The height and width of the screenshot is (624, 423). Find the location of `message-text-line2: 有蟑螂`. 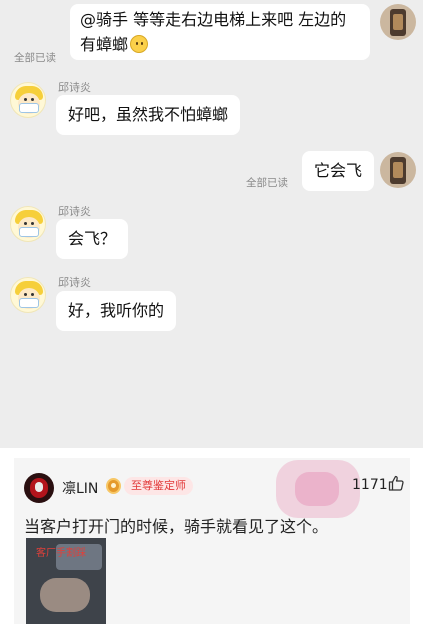

message-text-line2: 有蟑螂 is located at coordinates (220, 44).